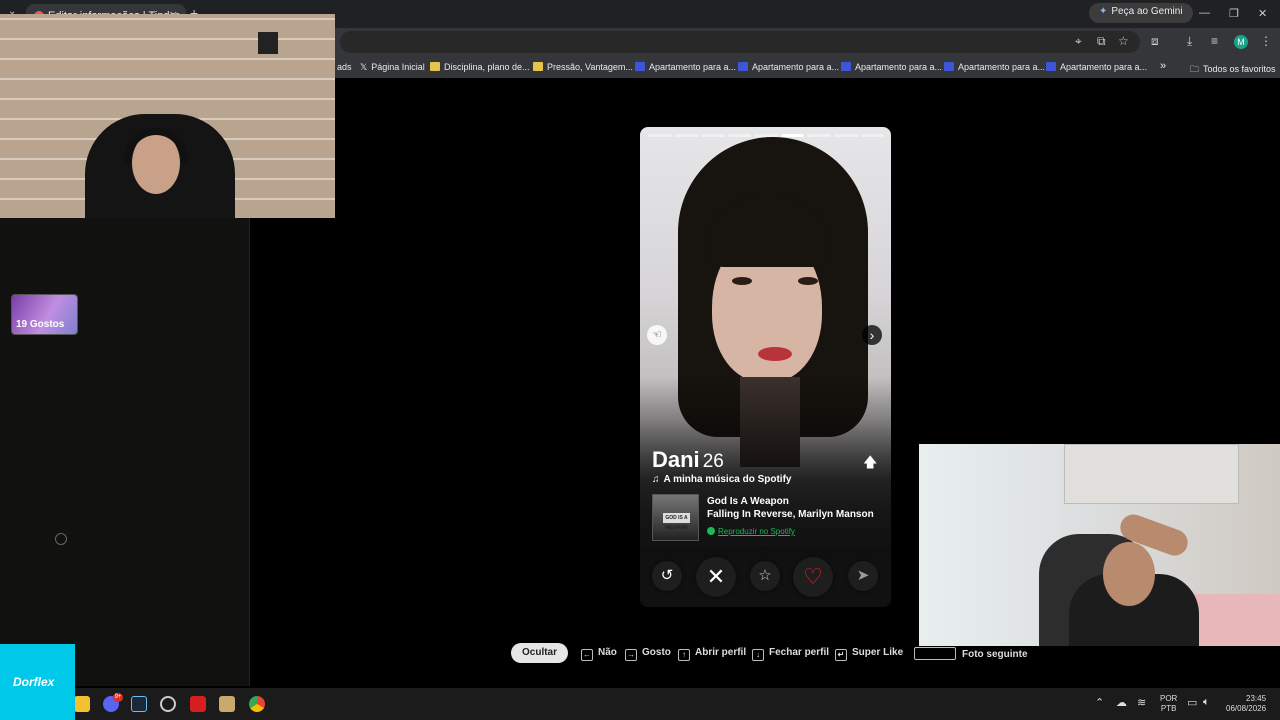  I want to click on minimize-button: —, so click(1204, 13).